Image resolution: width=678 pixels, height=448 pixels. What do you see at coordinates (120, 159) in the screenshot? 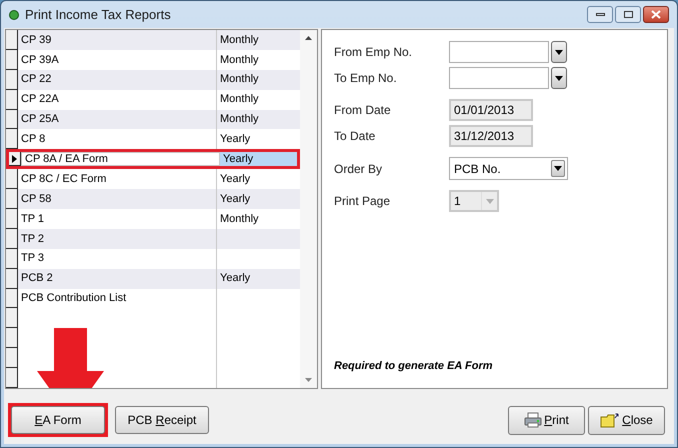
I see `report-name-cell: CP 8A / EA Form` at bounding box center [120, 159].